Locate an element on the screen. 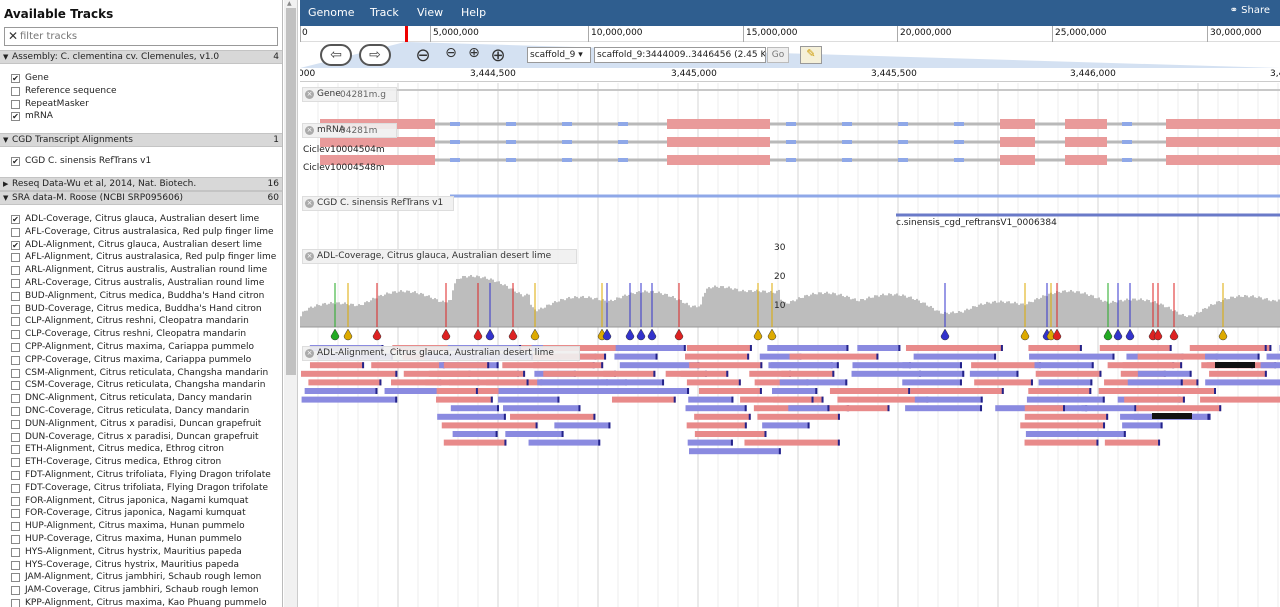  sidebar-scrollbar: ▲ is located at coordinates (291, 303).